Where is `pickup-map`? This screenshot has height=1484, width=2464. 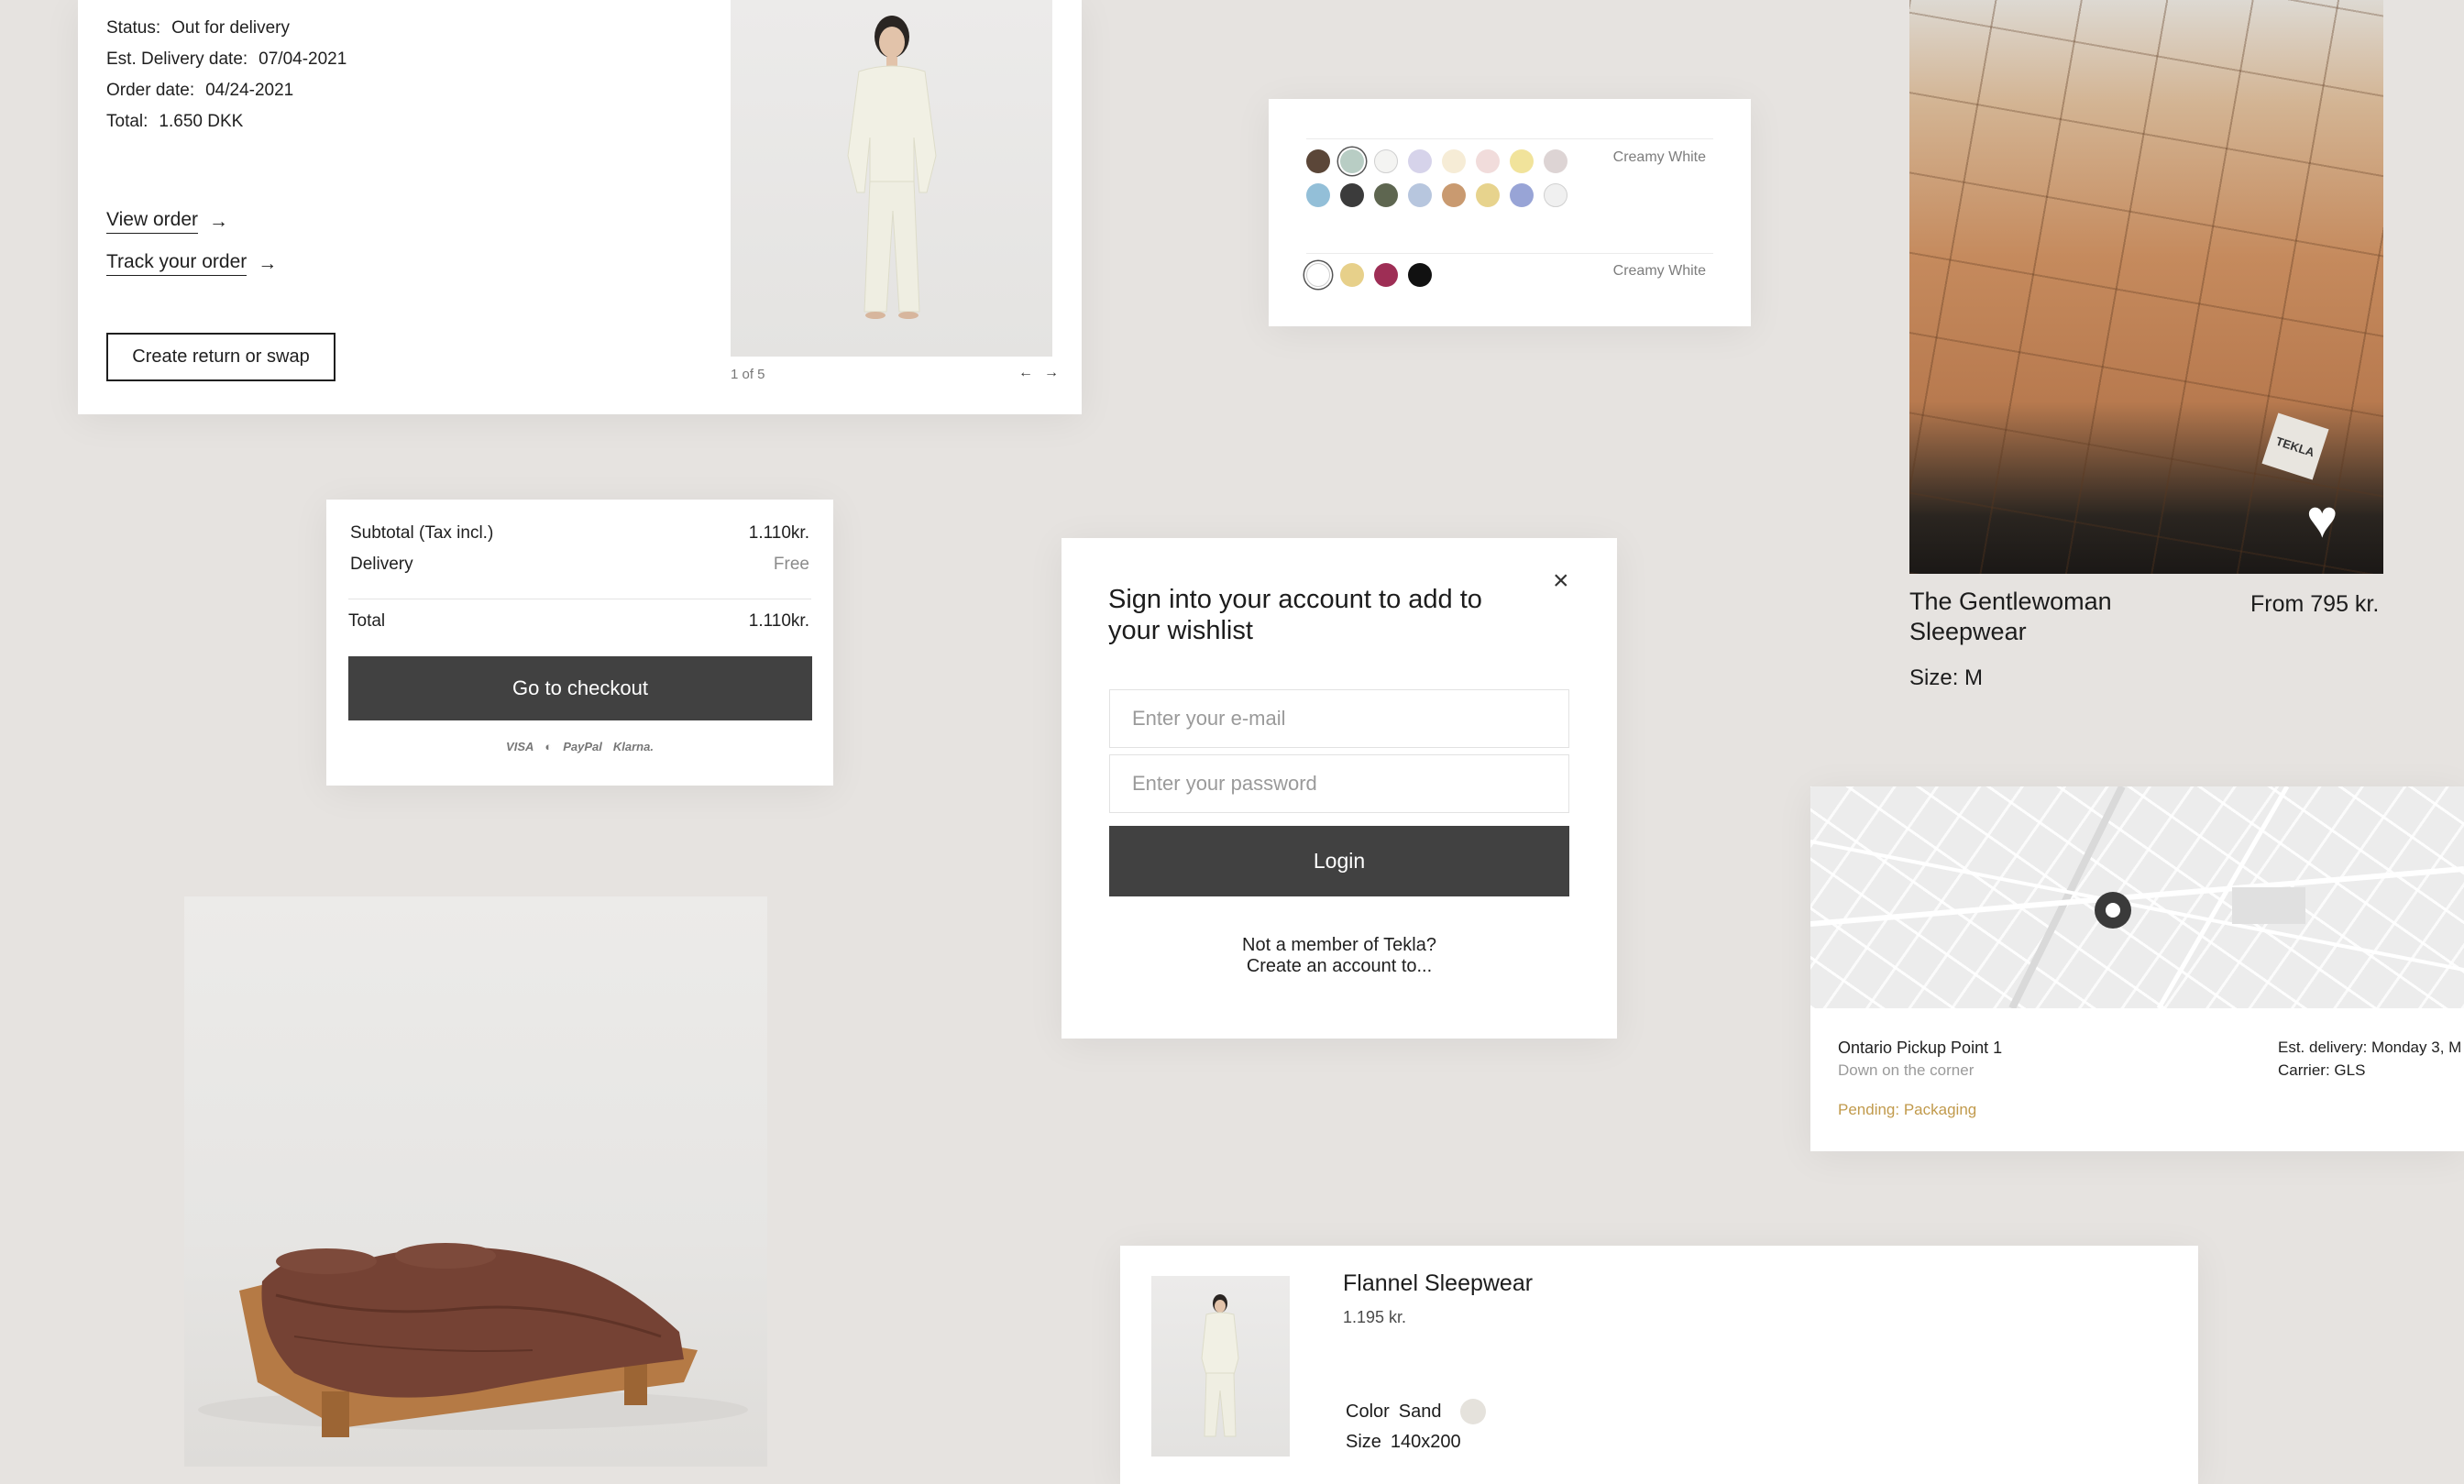 pickup-map is located at coordinates (2137, 898).